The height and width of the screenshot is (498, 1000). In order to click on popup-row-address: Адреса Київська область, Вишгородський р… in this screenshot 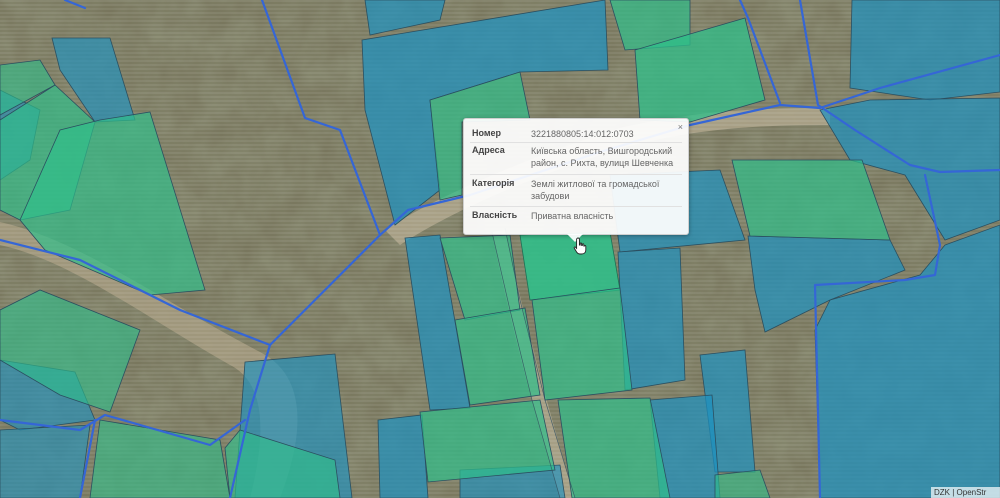, I will do `click(576, 157)`.